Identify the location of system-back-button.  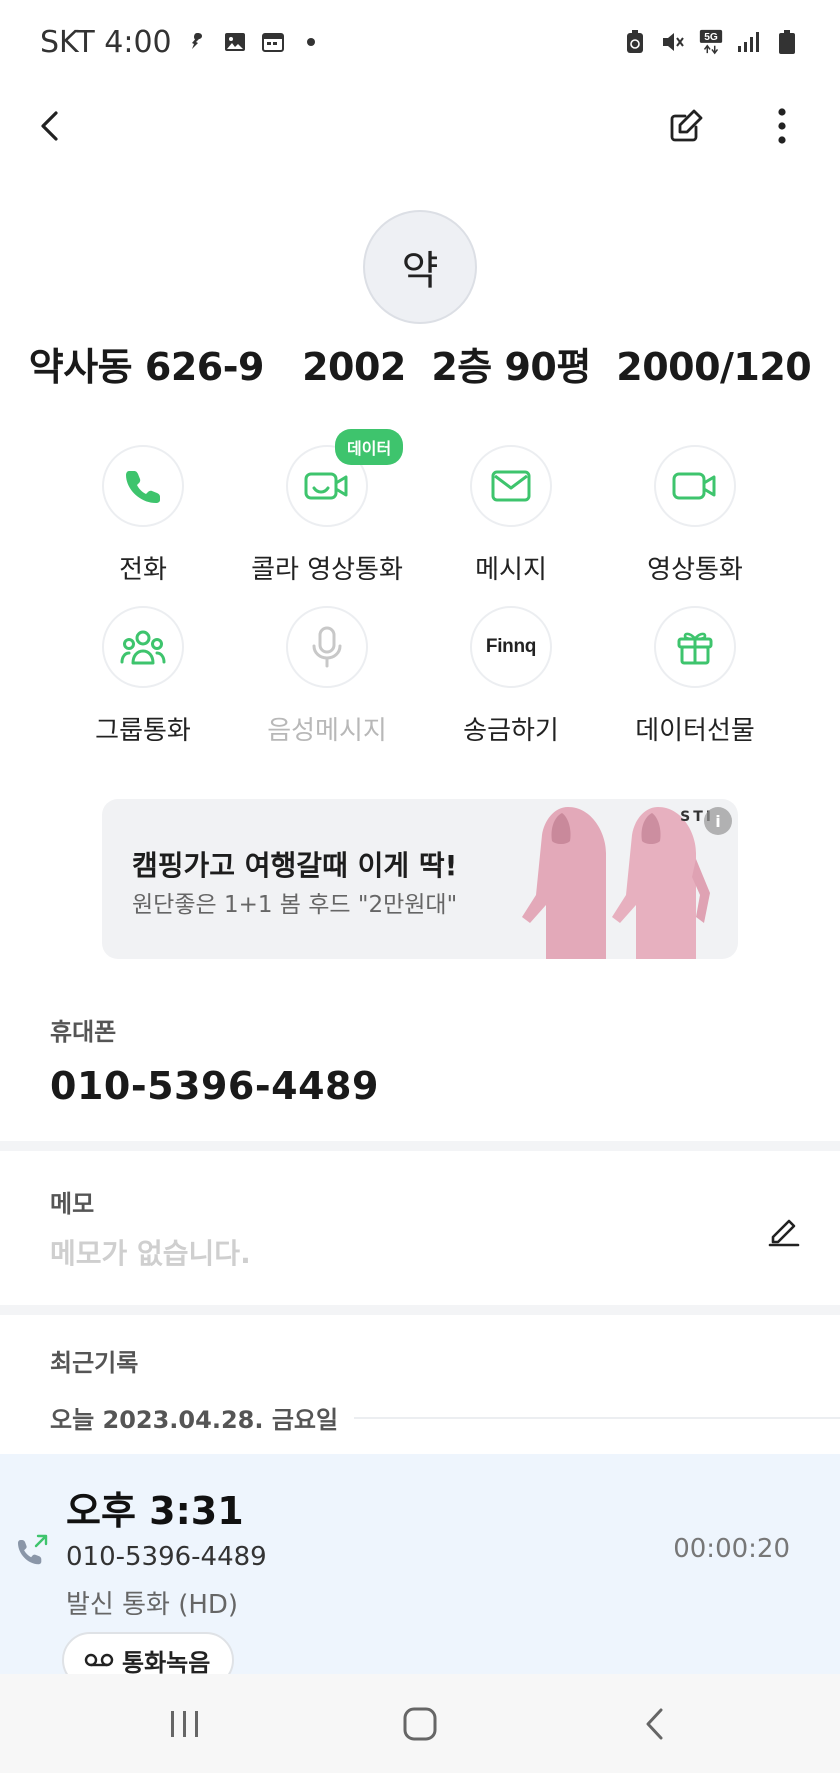
(655, 1724).